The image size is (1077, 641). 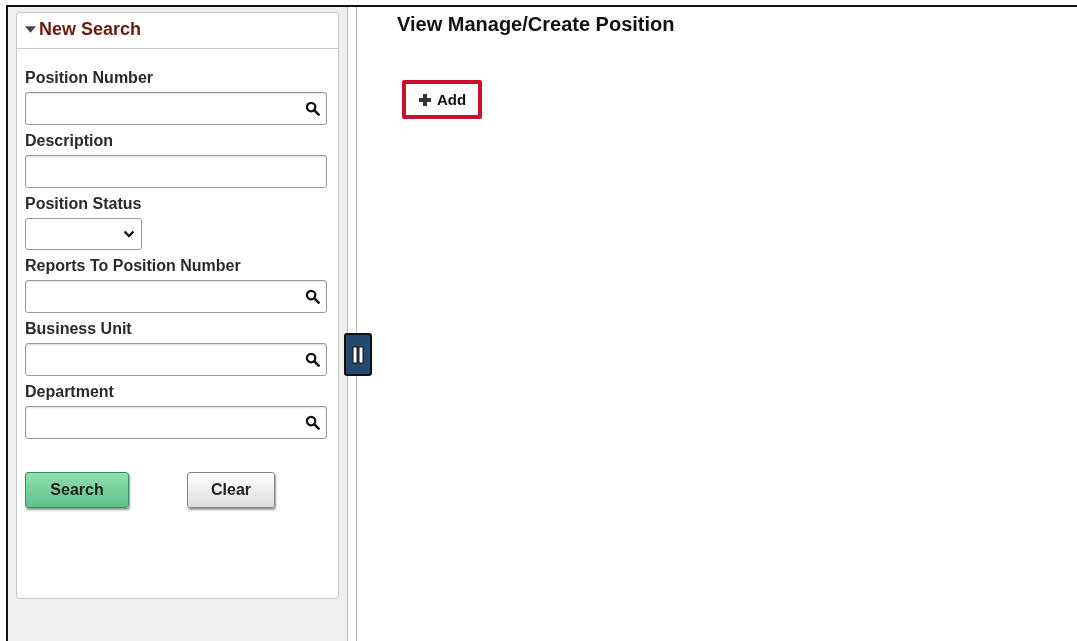 What do you see at coordinates (70, 392) in the screenshot?
I see `field-label: Department` at bounding box center [70, 392].